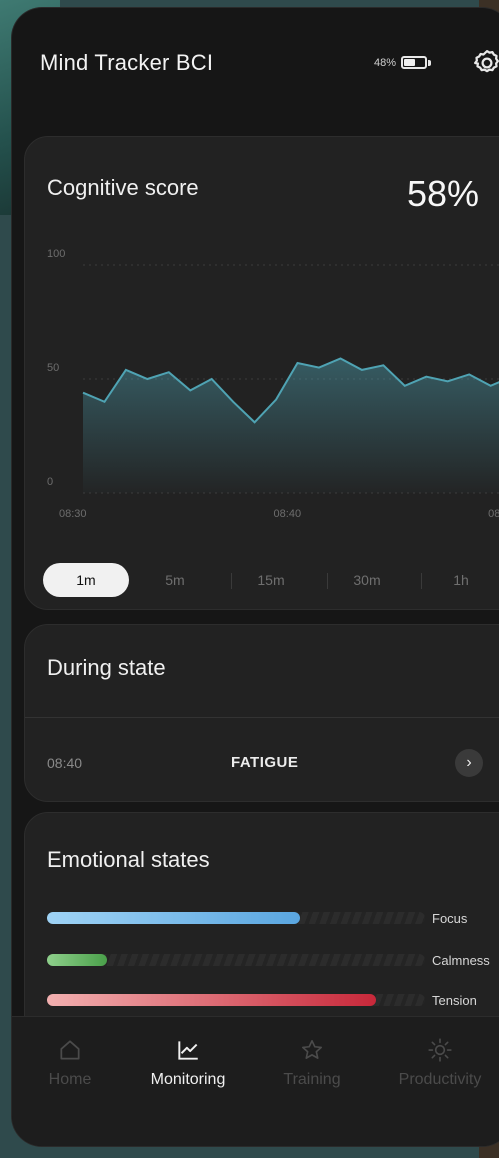 This screenshot has width=499, height=1158. I want to click on nav-item-home: Home, so click(70, 1063).